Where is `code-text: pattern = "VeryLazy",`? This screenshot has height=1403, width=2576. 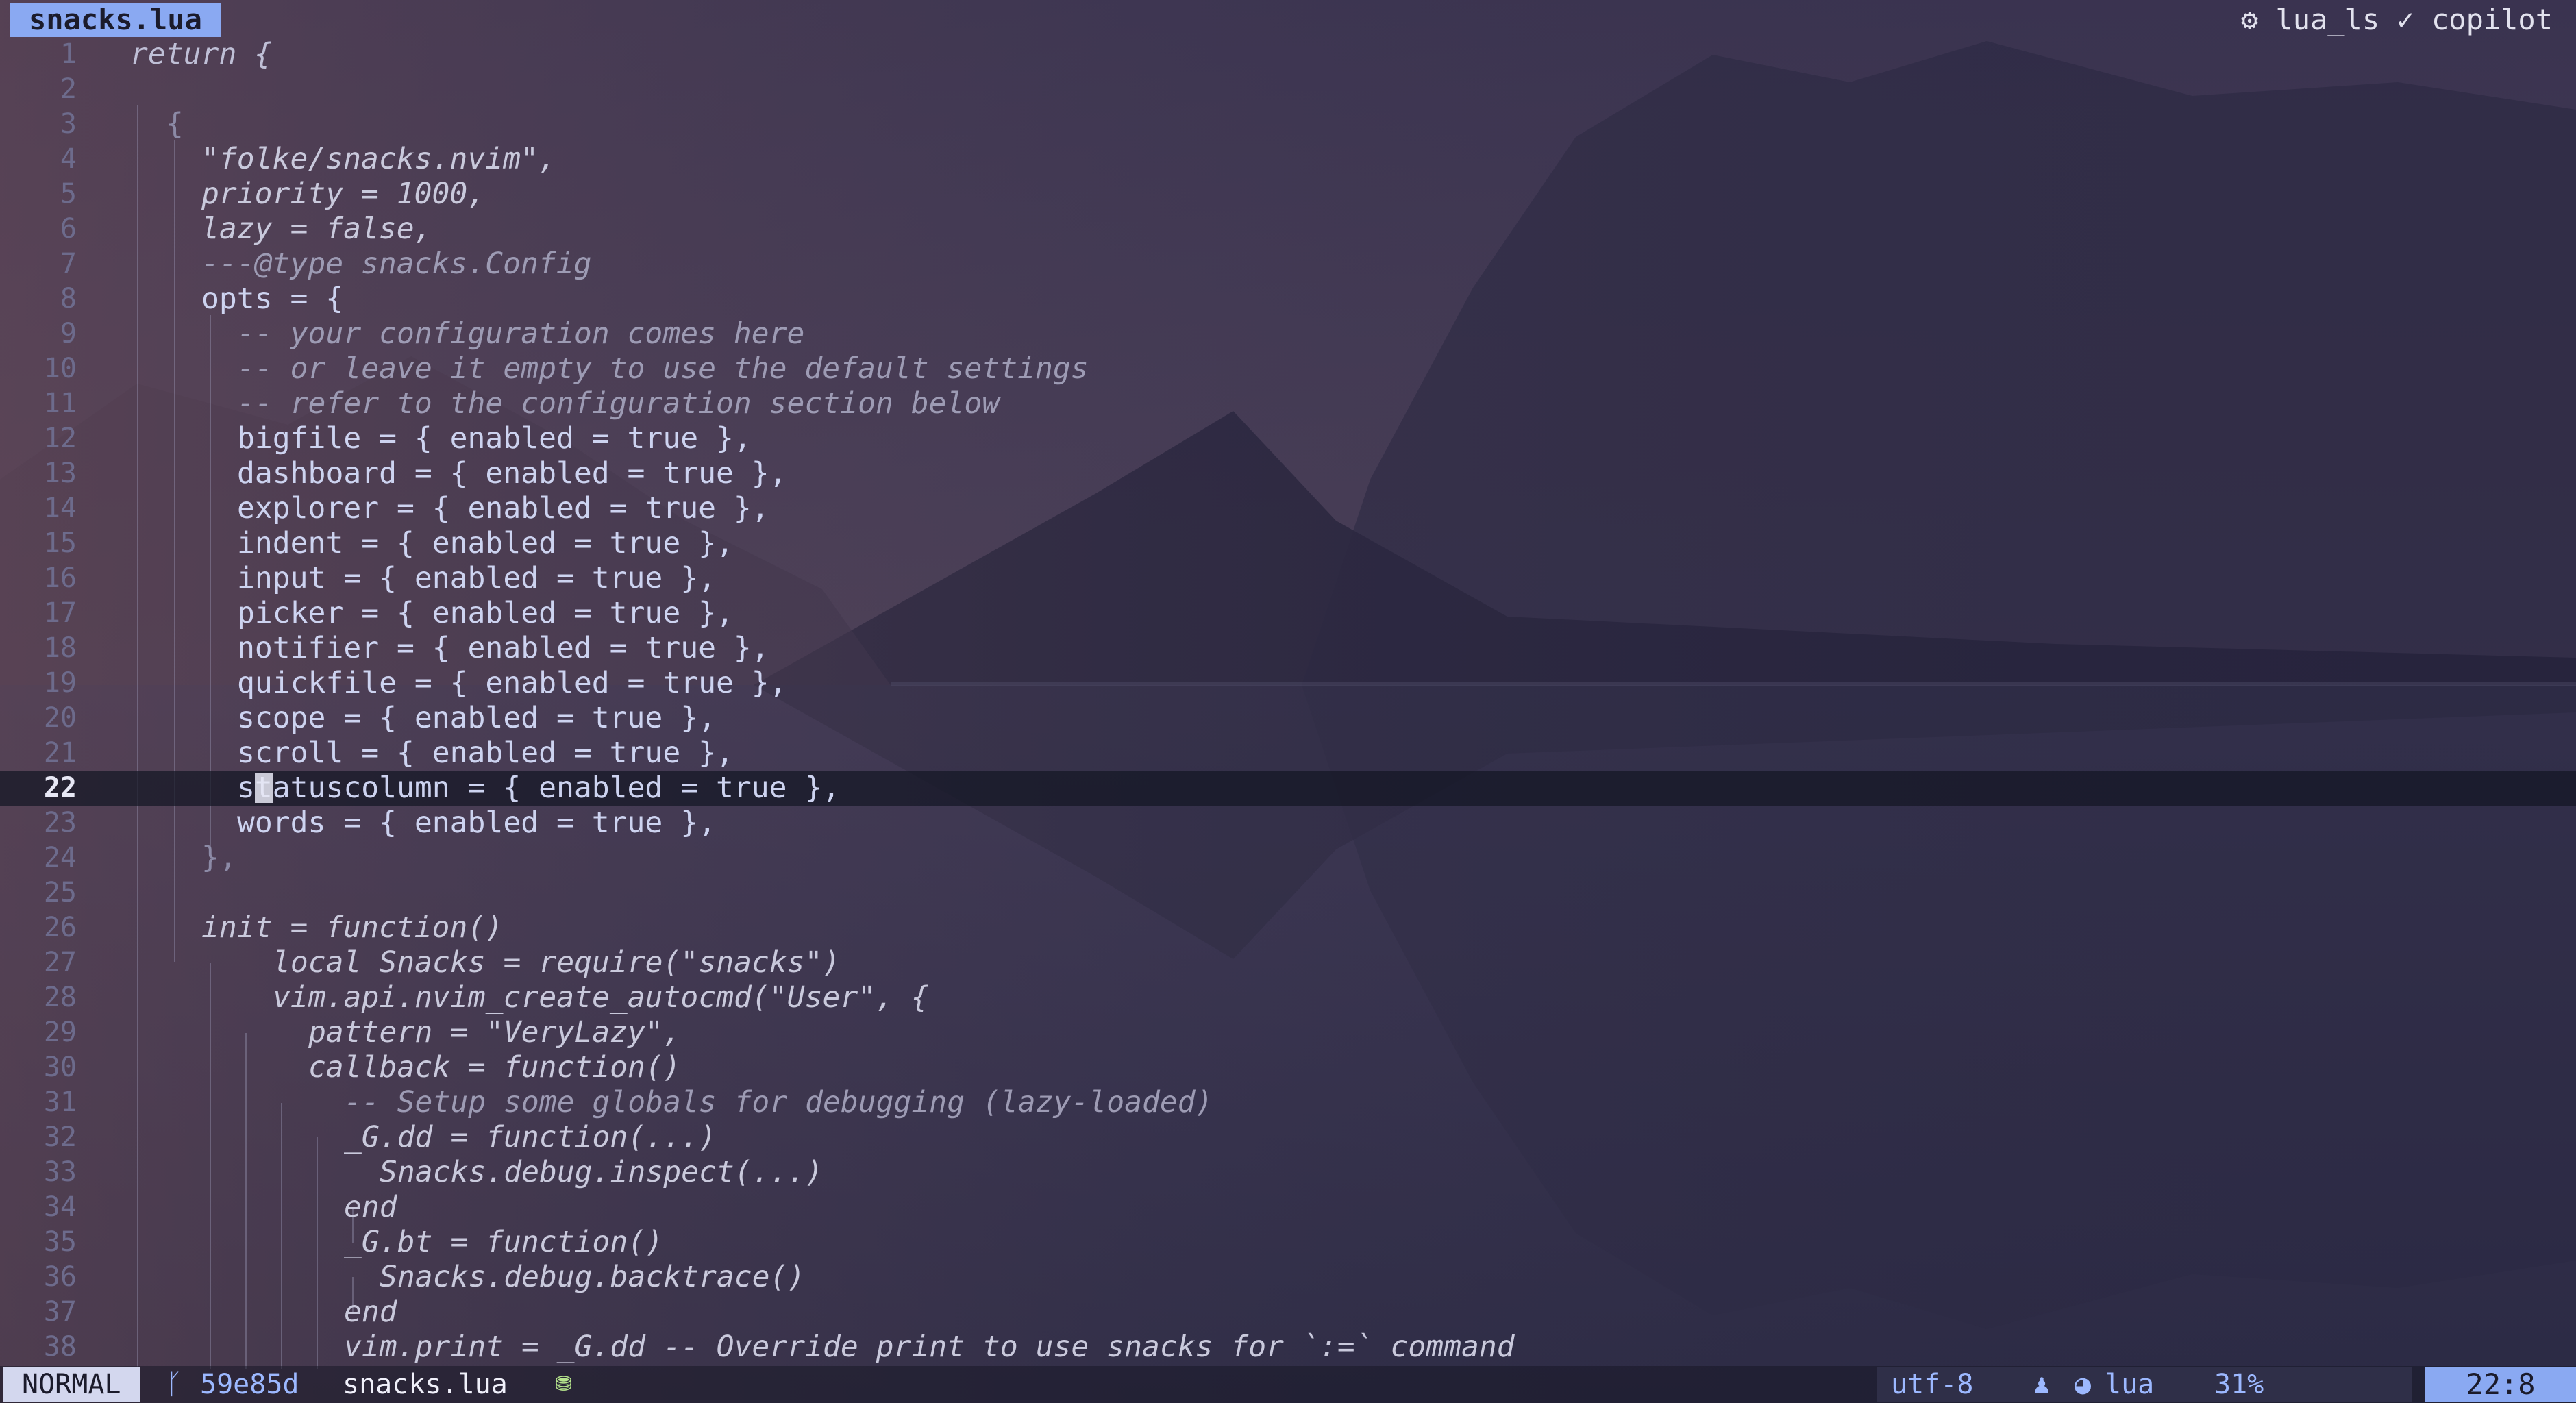 code-text: pattern = "VeryLazy", is located at coordinates (494, 1032).